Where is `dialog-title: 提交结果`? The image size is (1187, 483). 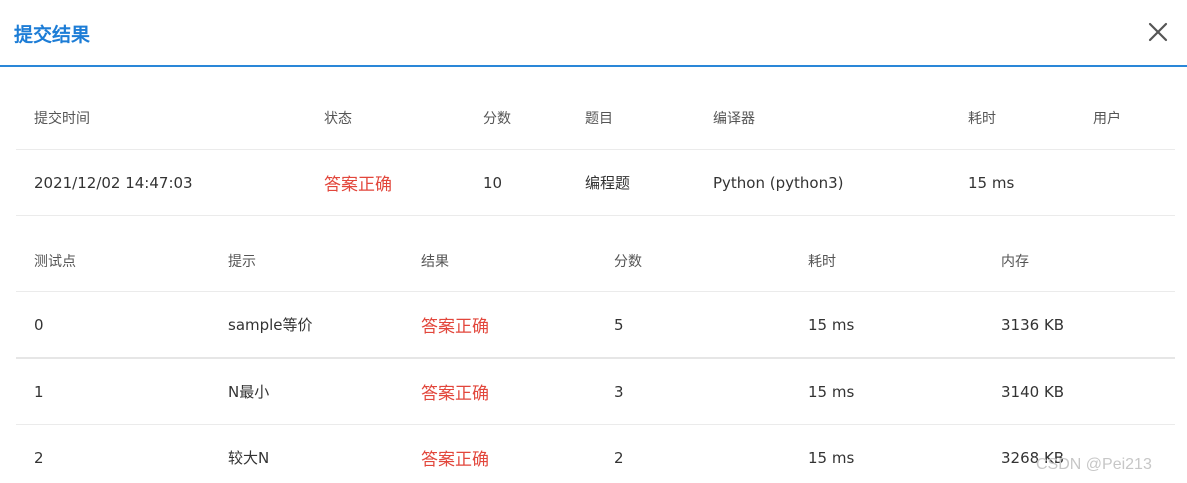 dialog-title: 提交结果 is located at coordinates (52, 35).